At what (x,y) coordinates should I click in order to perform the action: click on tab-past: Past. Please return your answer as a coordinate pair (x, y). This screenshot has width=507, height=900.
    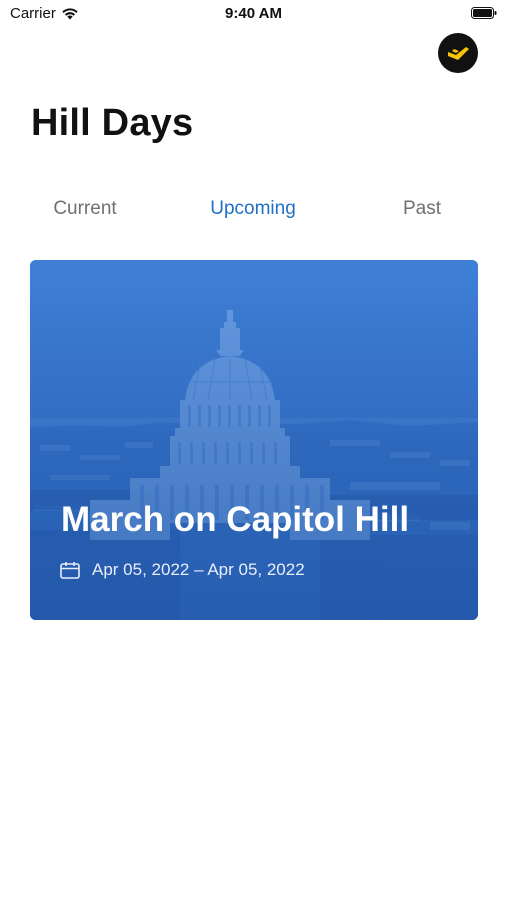
    Looking at the image, I should click on (422, 209).